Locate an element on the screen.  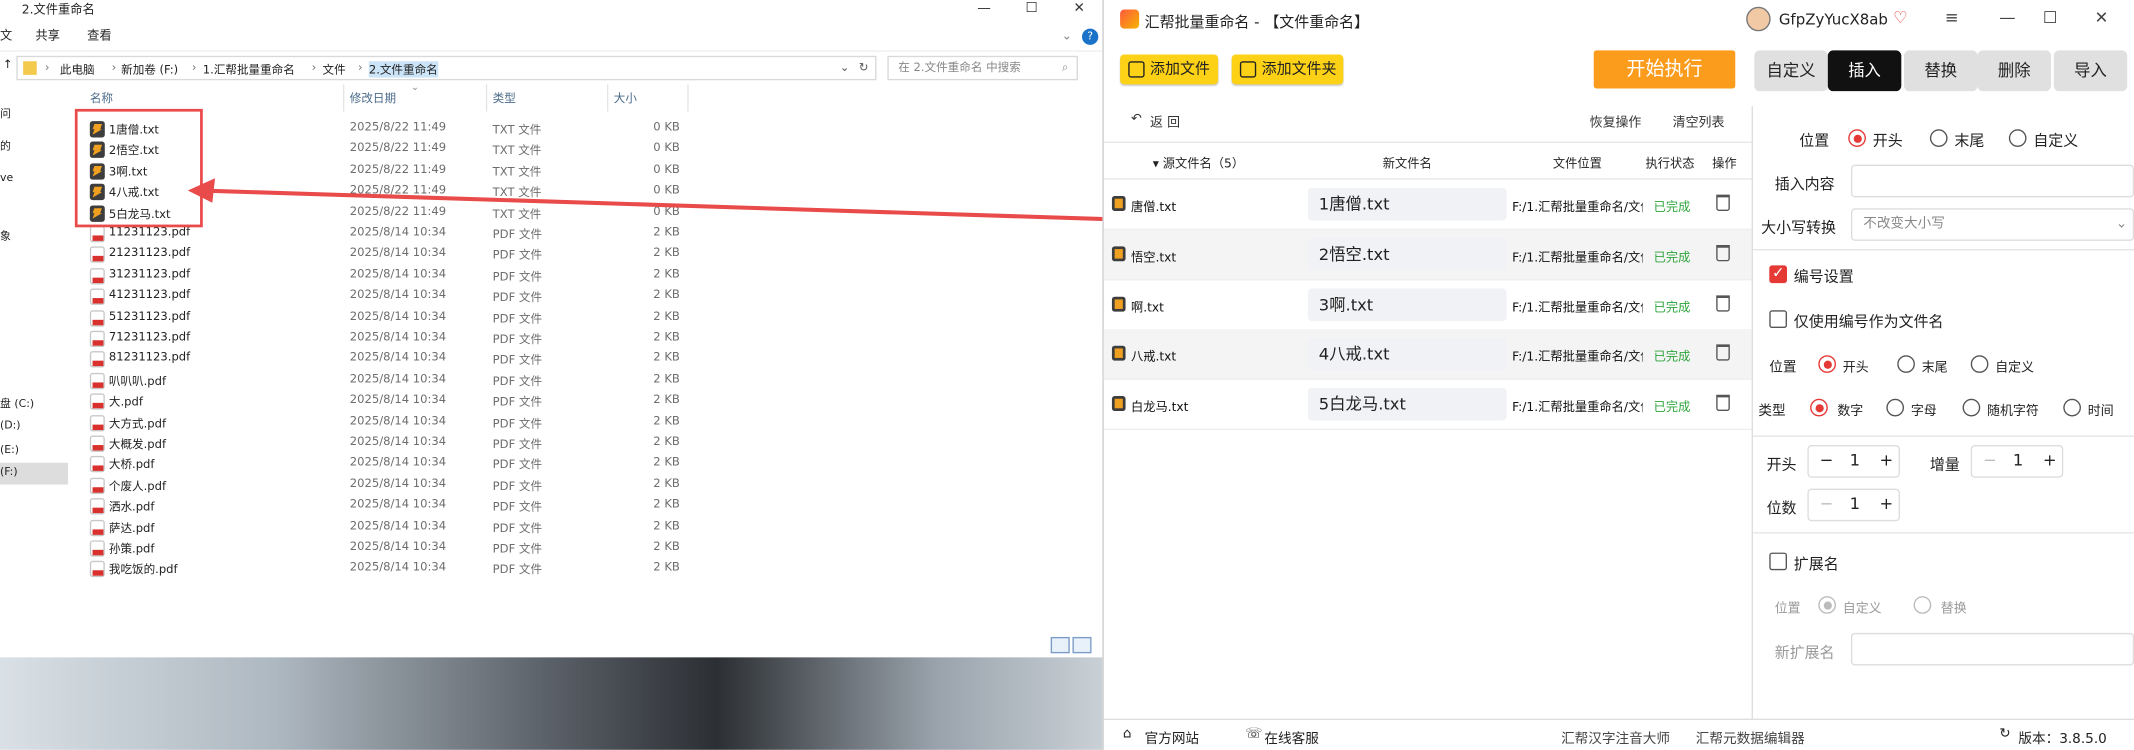
increment-stepper: −1 + is located at coordinates (2017, 461).